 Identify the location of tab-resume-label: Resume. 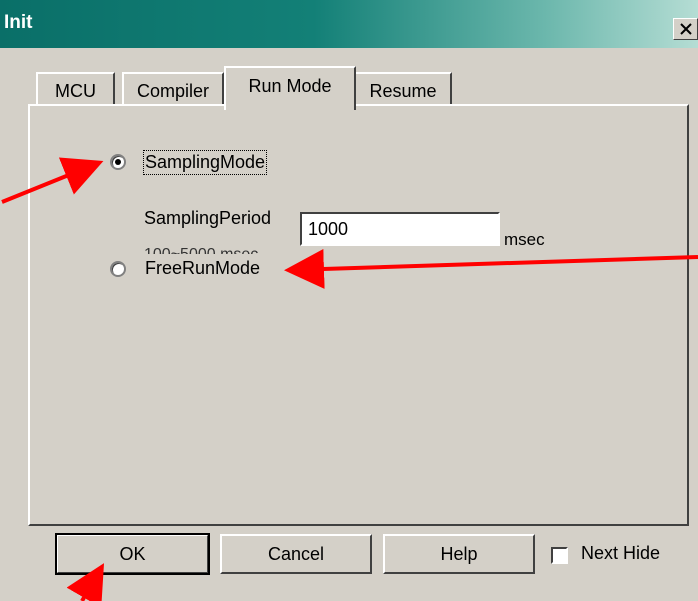
(403, 91).